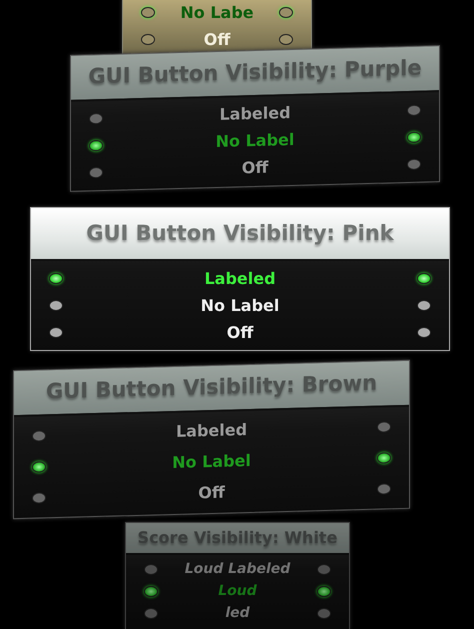 The height and width of the screenshot is (629, 474). What do you see at coordinates (237, 613) in the screenshot?
I see `option-label: led` at bounding box center [237, 613].